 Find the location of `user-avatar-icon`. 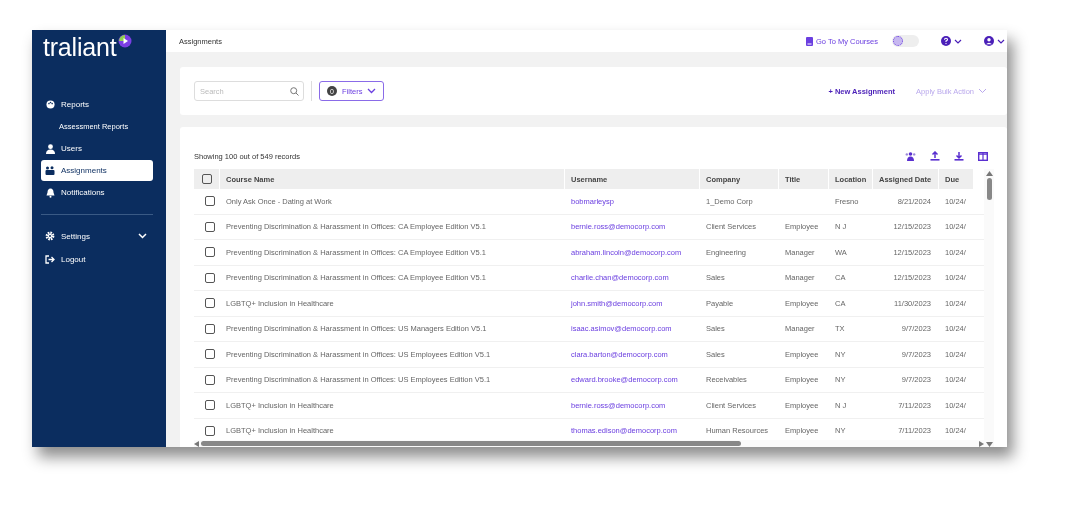

user-avatar-icon is located at coordinates (989, 41).